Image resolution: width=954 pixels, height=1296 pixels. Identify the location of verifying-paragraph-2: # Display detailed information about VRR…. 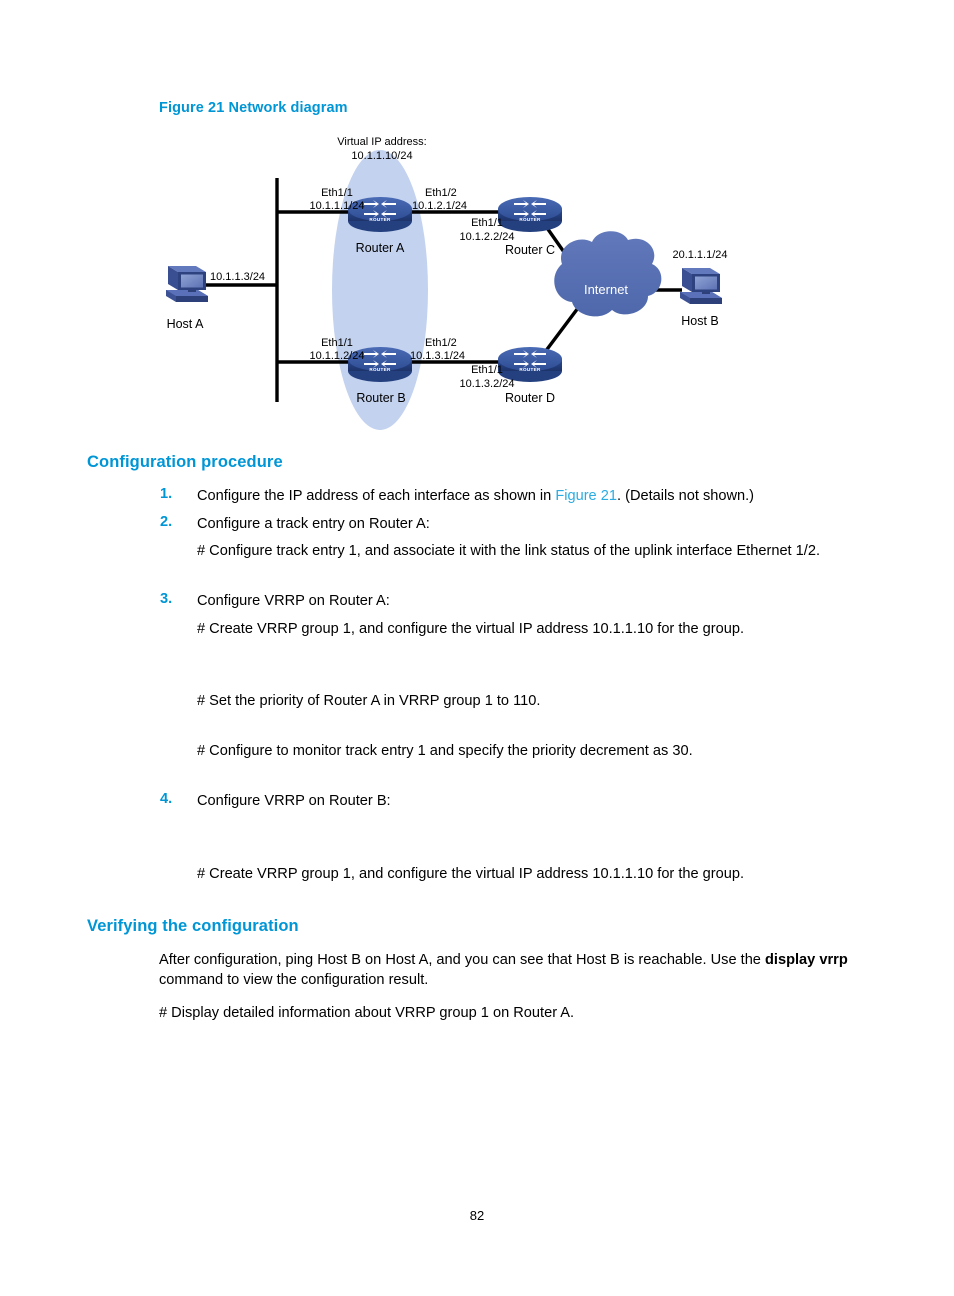
(367, 1013).